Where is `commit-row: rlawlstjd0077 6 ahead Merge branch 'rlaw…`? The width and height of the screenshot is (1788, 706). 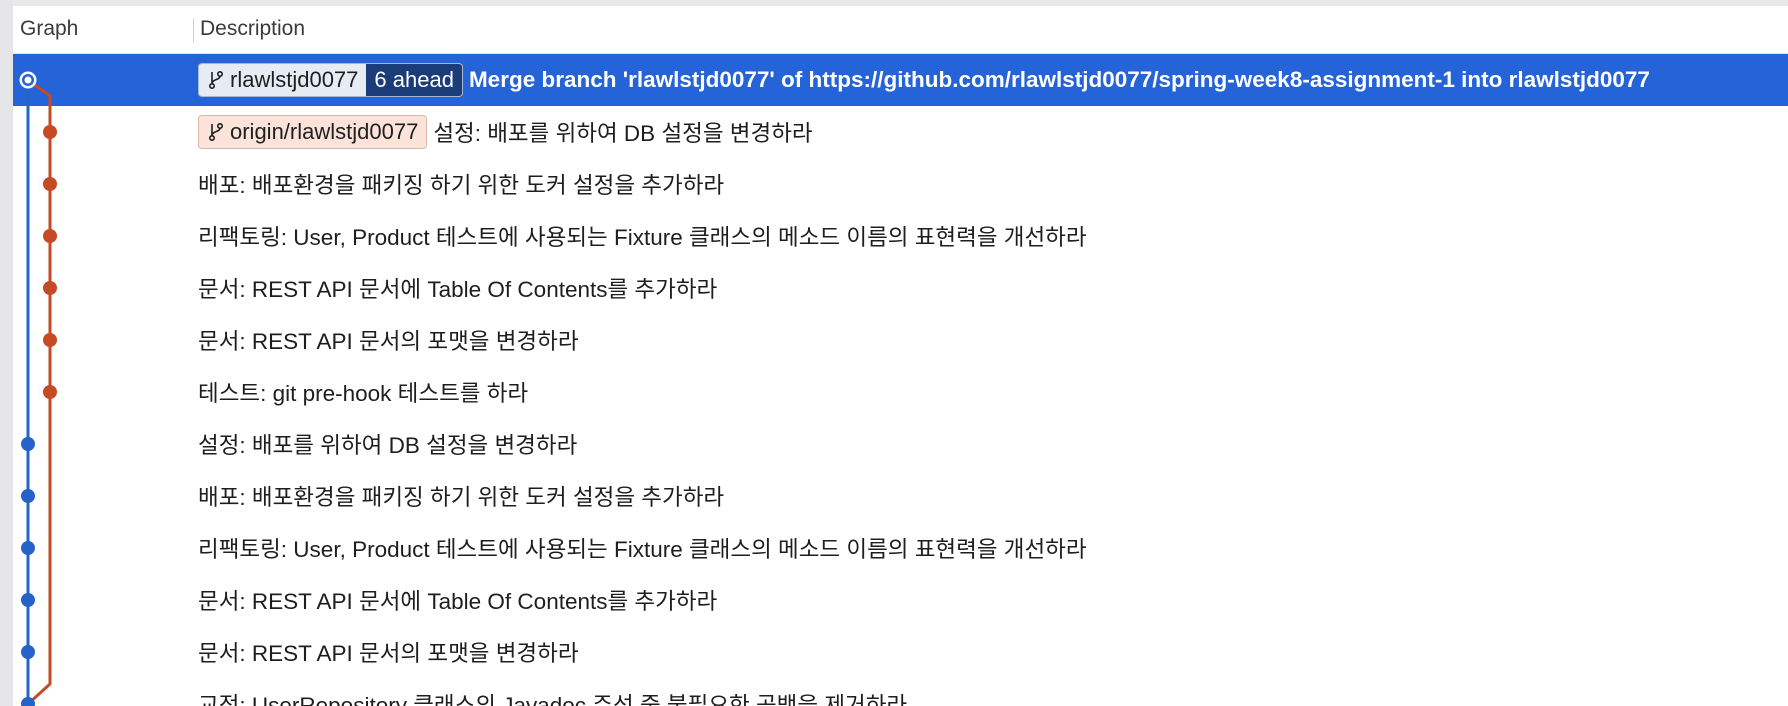 commit-row: rlawlstjd0077 6 ahead Merge branch 'rlaw… is located at coordinates (900, 80).